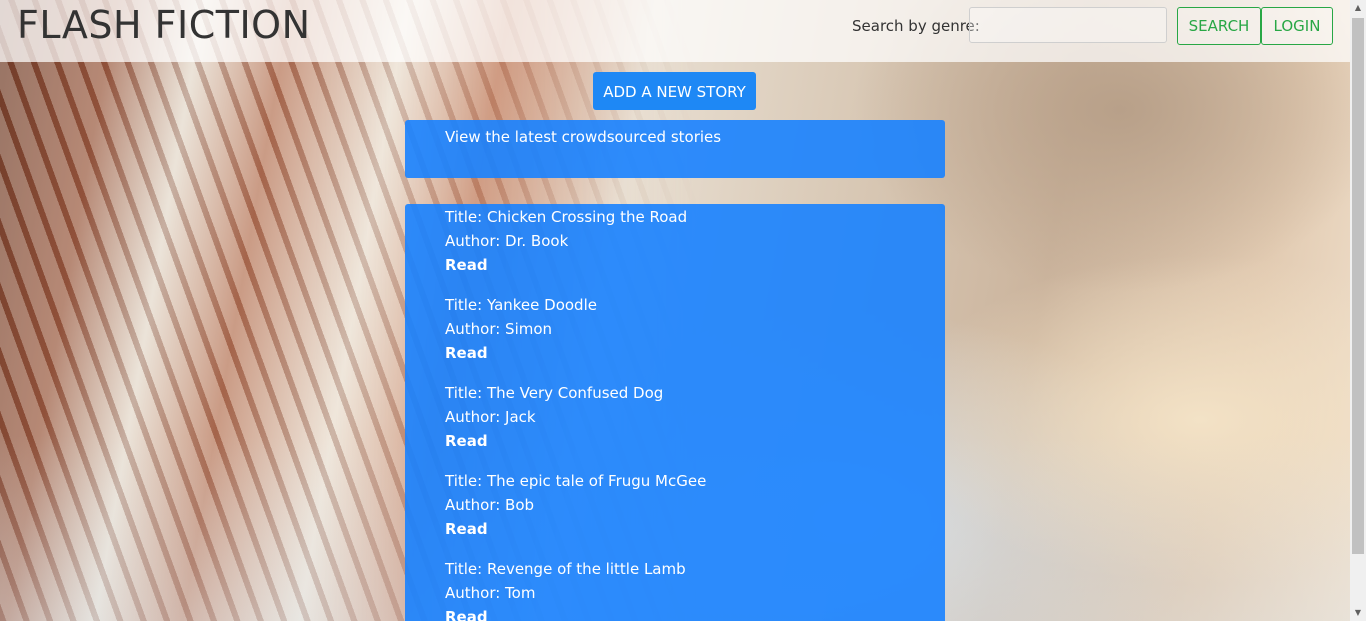 The height and width of the screenshot is (621, 1366). Describe the element at coordinates (554, 393) in the screenshot. I see `story-title: Title: The Very Confused Dog` at that location.